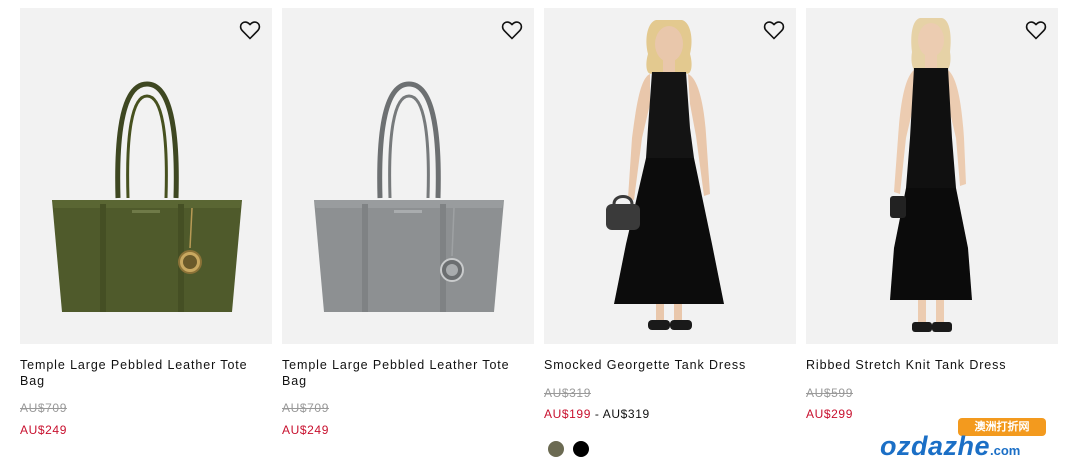 The width and height of the screenshot is (1066, 473). What do you see at coordinates (626, 414) in the screenshot?
I see `price-range-max: AU$319` at bounding box center [626, 414].